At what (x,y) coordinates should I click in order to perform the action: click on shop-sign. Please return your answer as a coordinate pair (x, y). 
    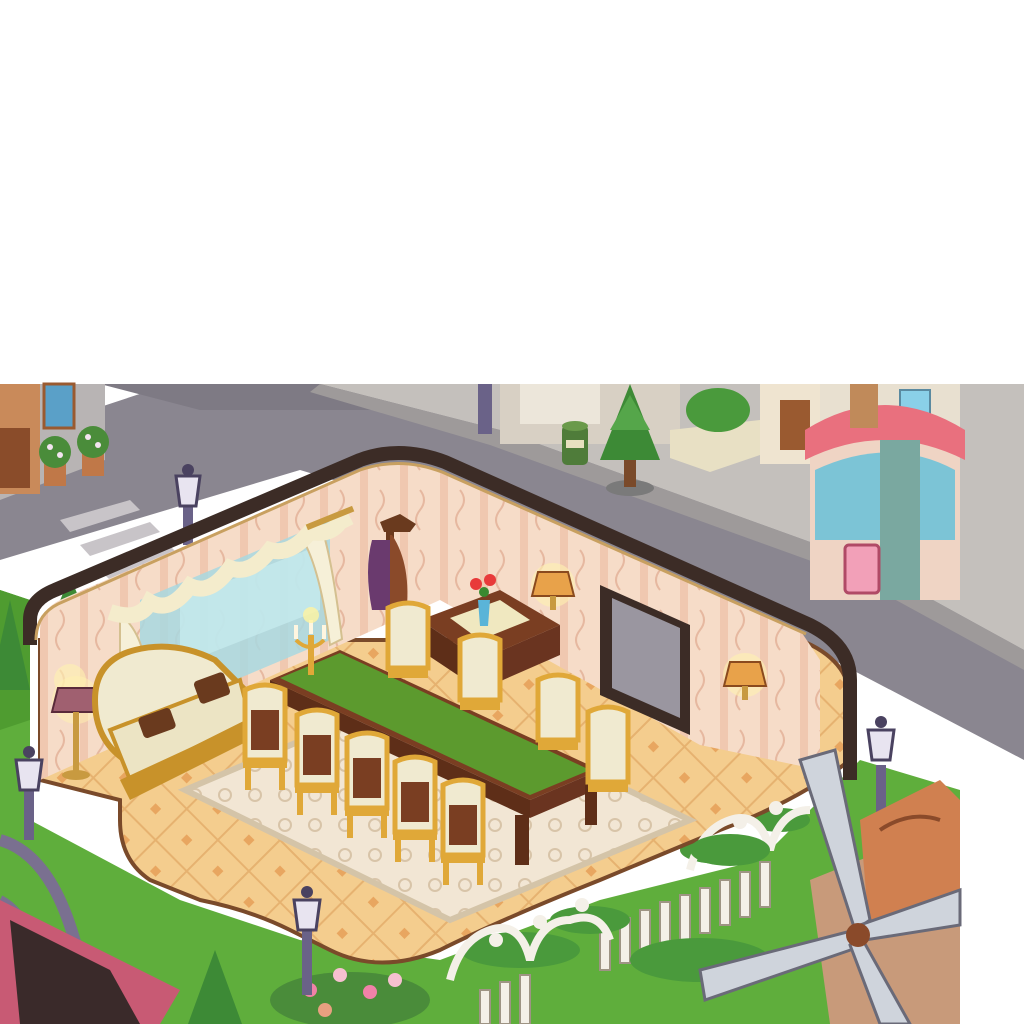
    Looking at the image, I should click on (862, 569).